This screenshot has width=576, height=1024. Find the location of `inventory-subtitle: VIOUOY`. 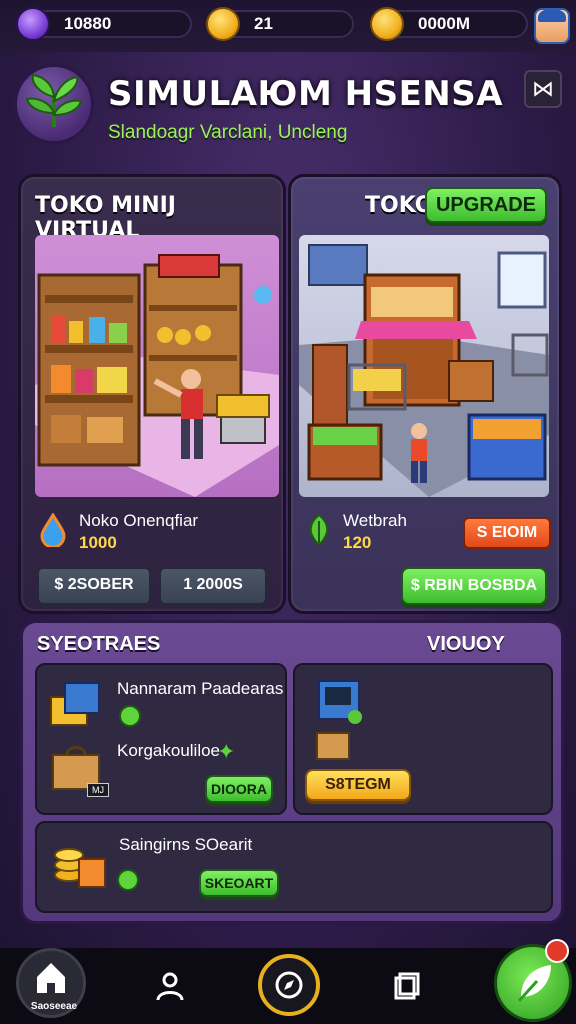

inventory-subtitle: VIOUOY is located at coordinates (466, 644).